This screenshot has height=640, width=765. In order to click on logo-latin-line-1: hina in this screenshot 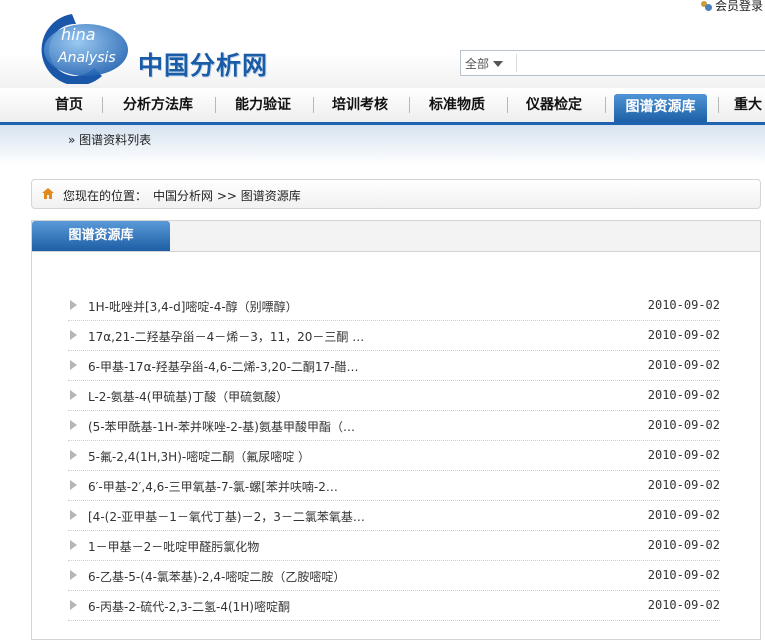, I will do `click(78, 34)`.